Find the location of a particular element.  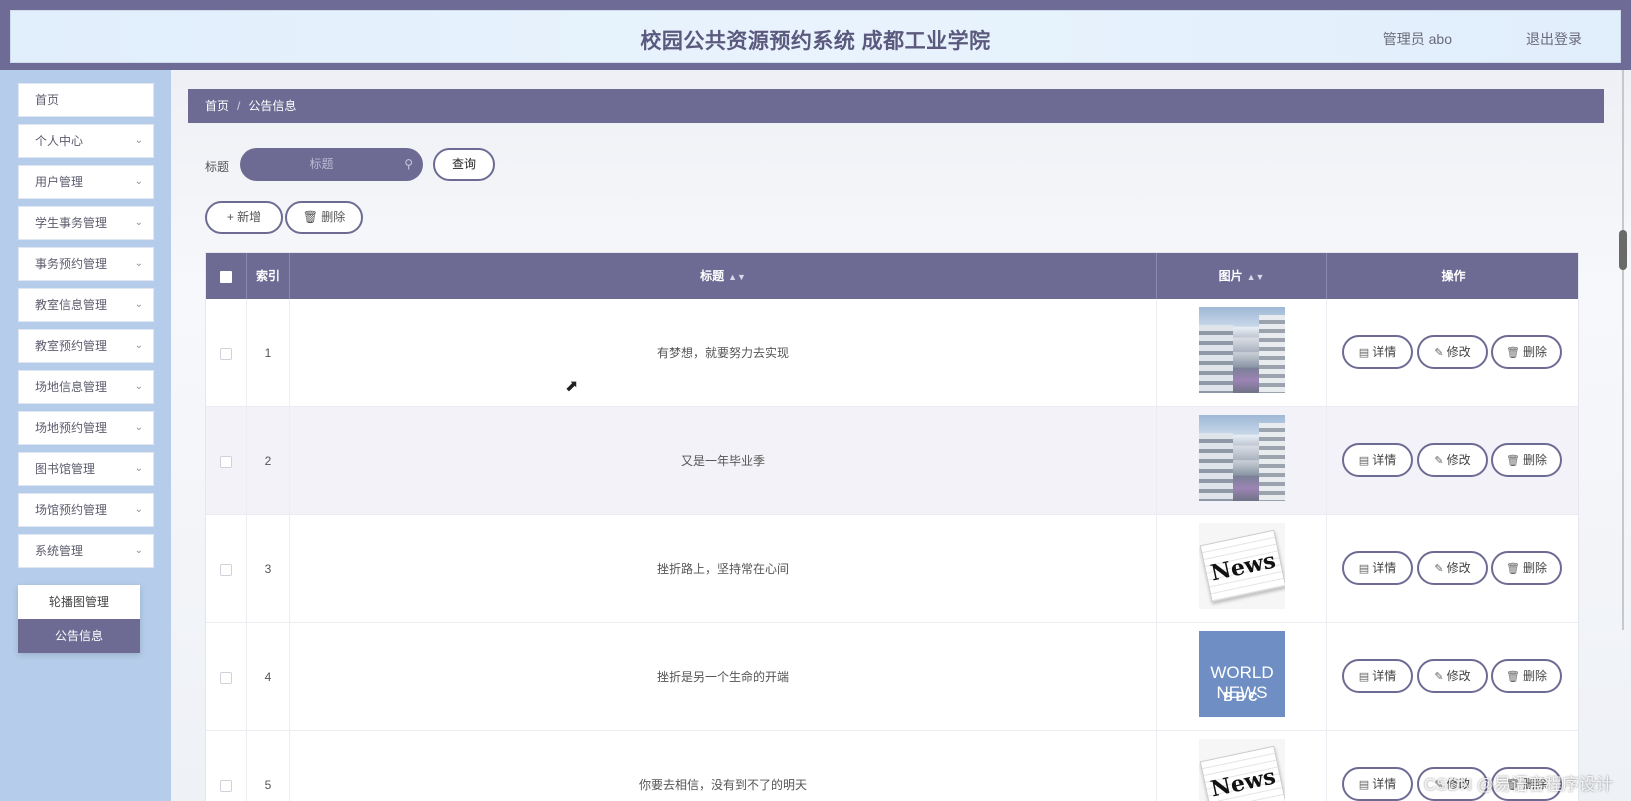

table-header: 索引 标题 ▲▼ 图片 ▲▼ 操作 is located at coordinates (892, 276).